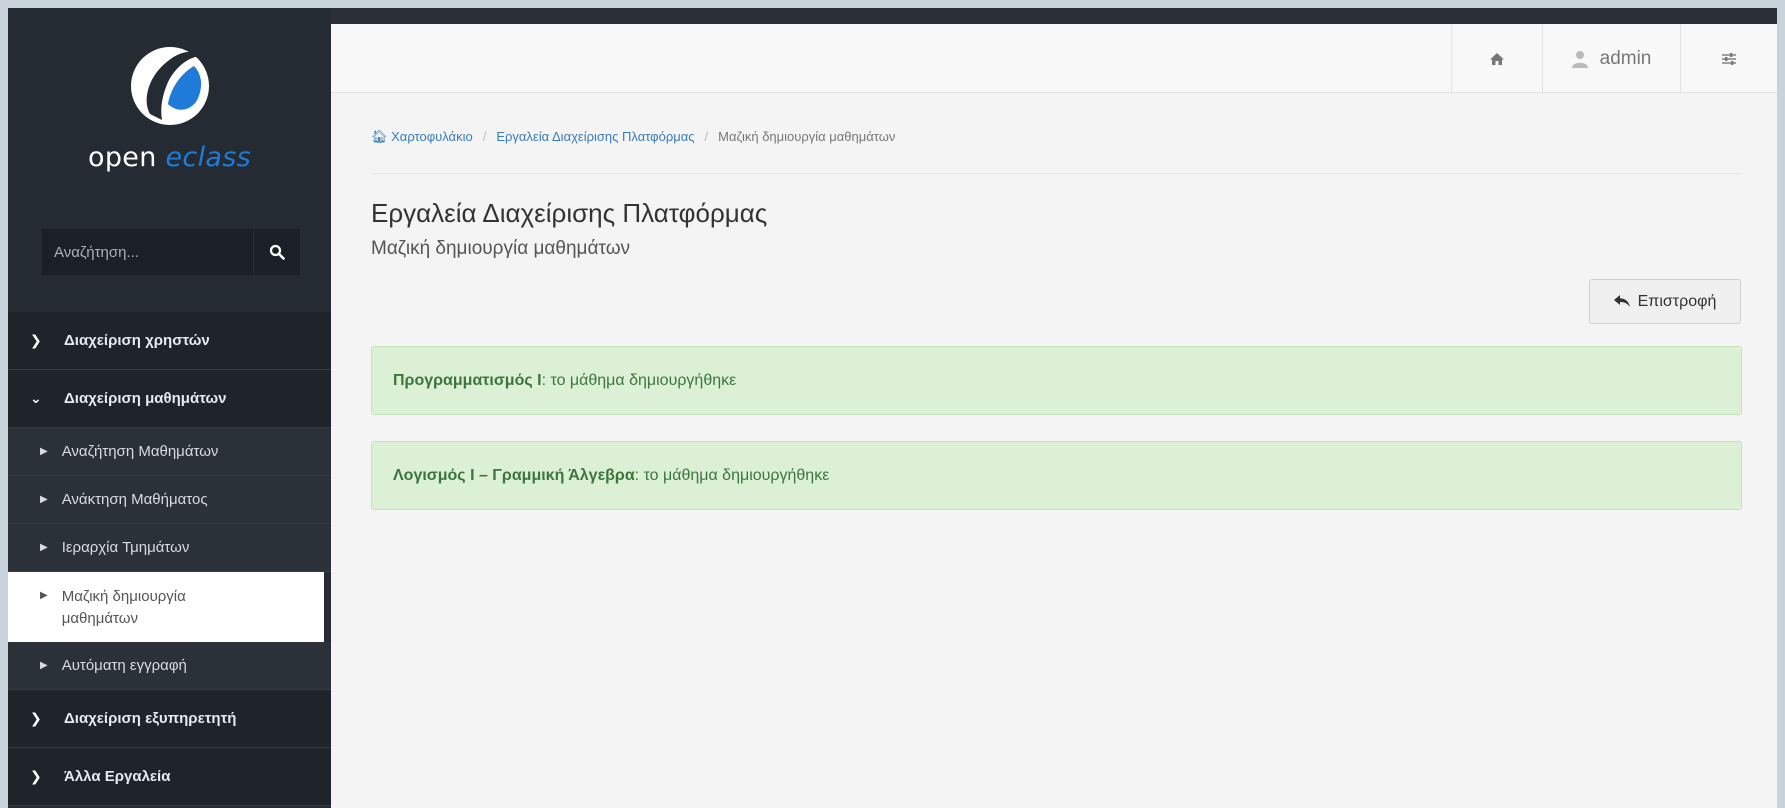  What do you see at coordinates (501, 248) in the screenshot?
I see `page-subtitle: Μαζική δημιουργία μαθημάτων` at bounding box center [501, 248].